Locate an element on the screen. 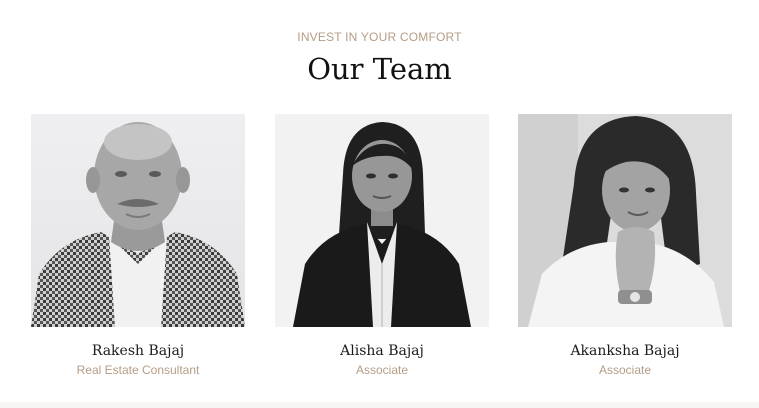 The width and height of the screenshot is (759, 408). team-member-name: Akanksha Bajaj is located at coordinates (625, 351).